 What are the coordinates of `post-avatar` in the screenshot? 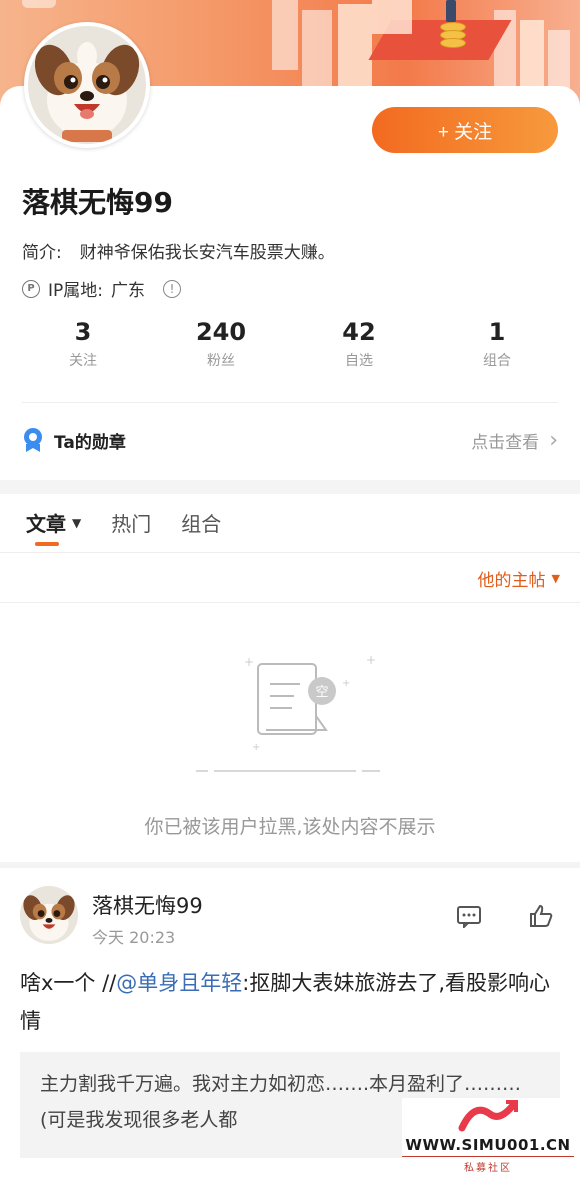 It's located at (49, 915).